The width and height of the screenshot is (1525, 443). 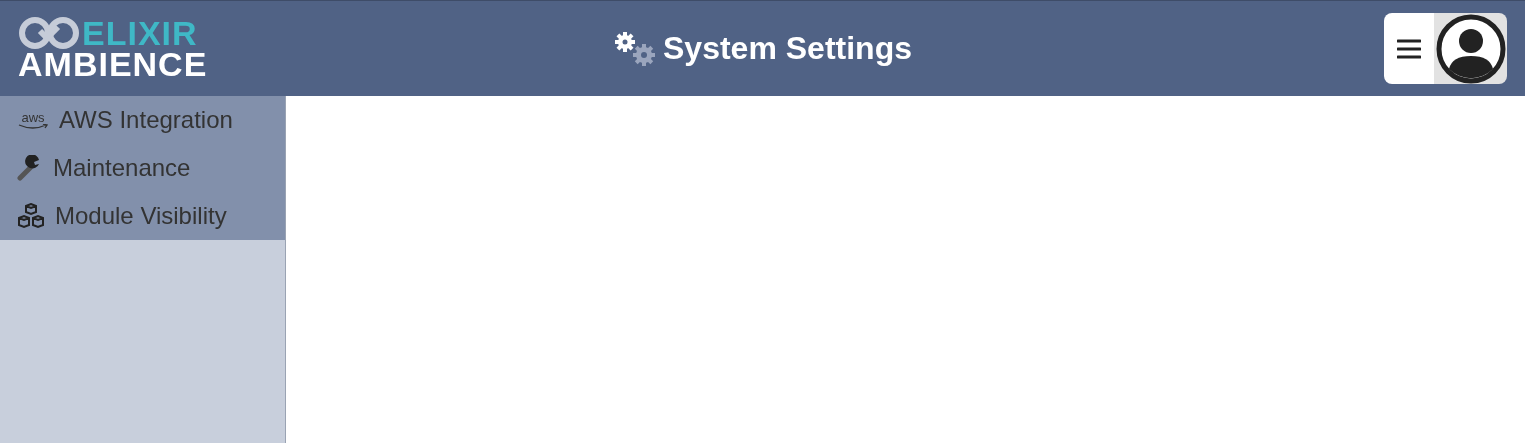 I want to click on menu-icon, so click(x=1409, y=48).